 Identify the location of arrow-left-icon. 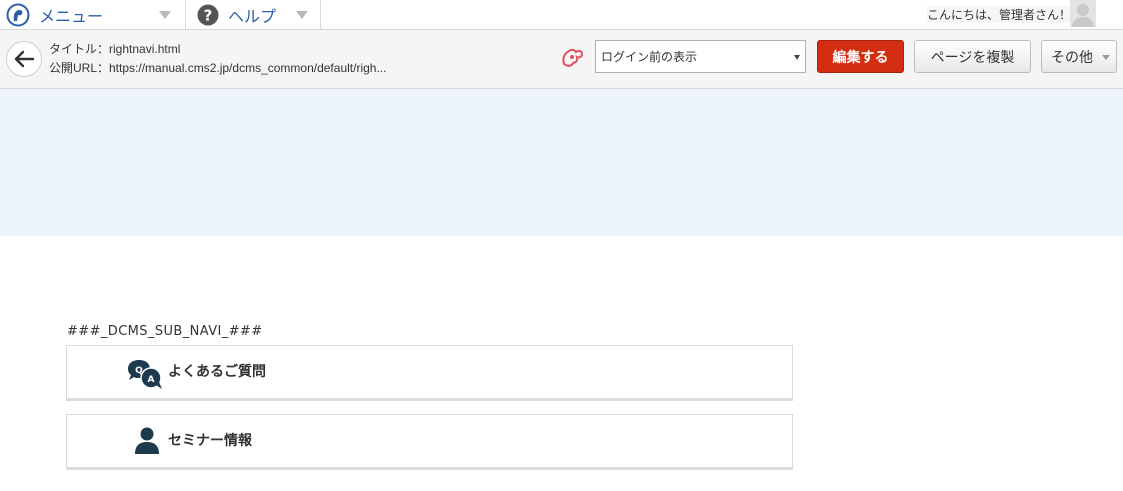
(24, 59).